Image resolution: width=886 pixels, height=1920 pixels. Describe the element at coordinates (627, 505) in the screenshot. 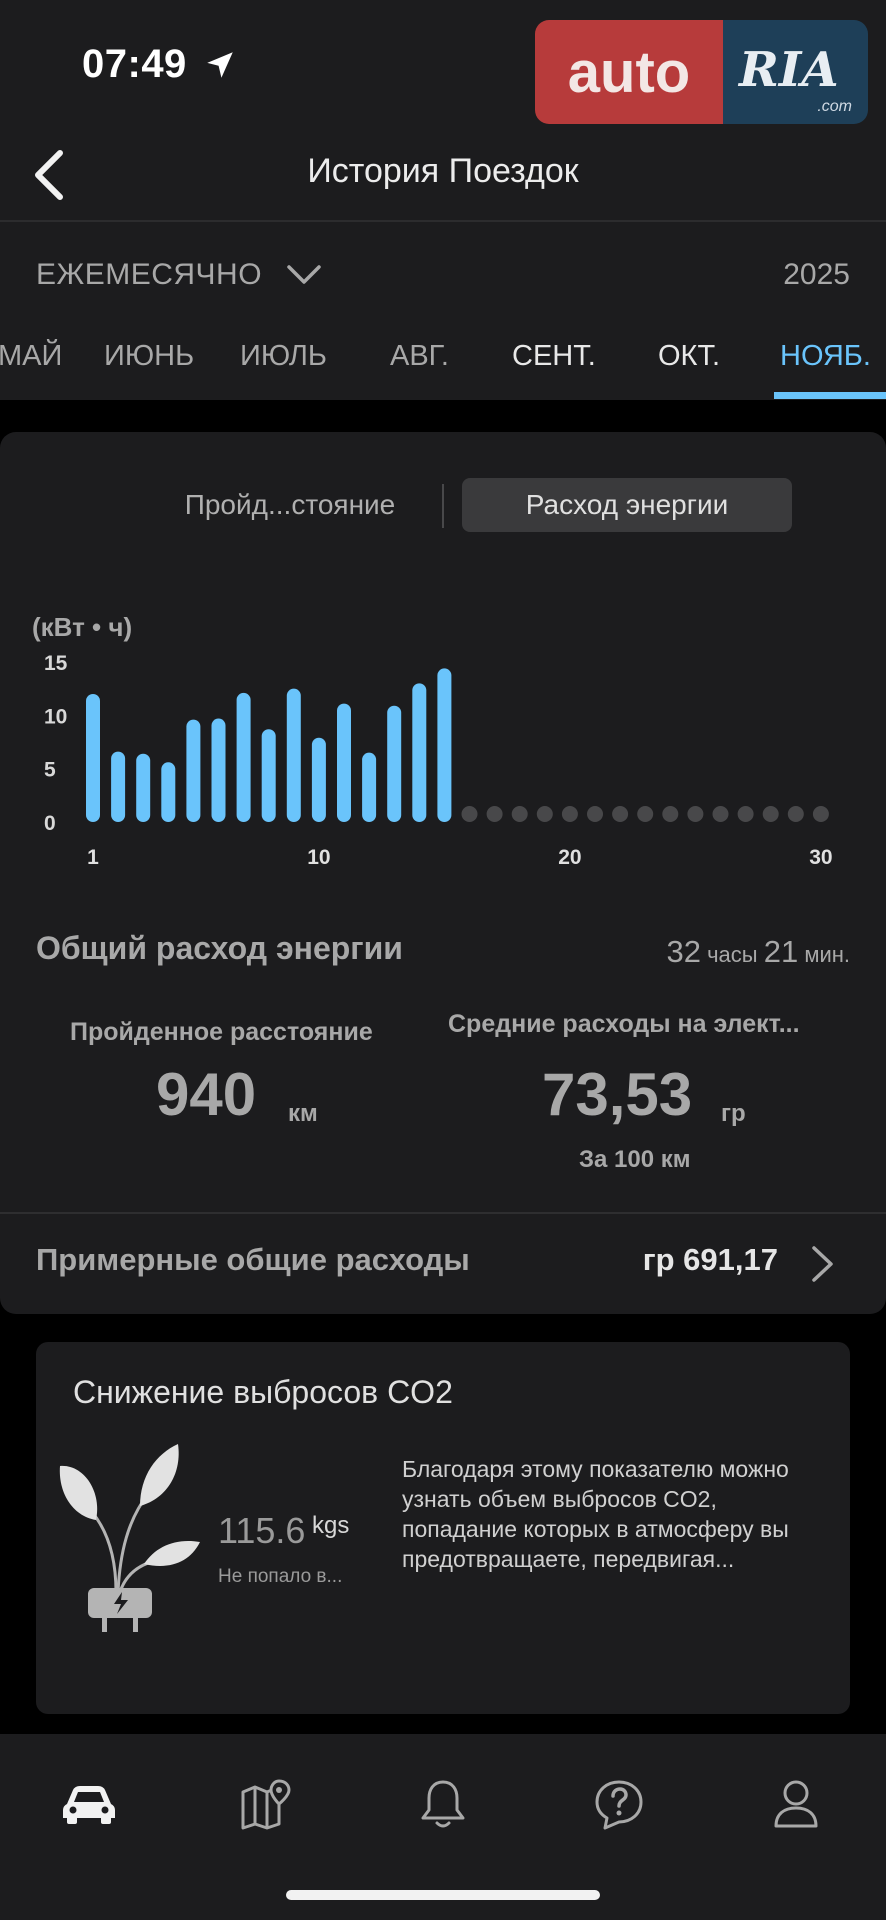

I see `segment-energy: Расход энергии` at that location.